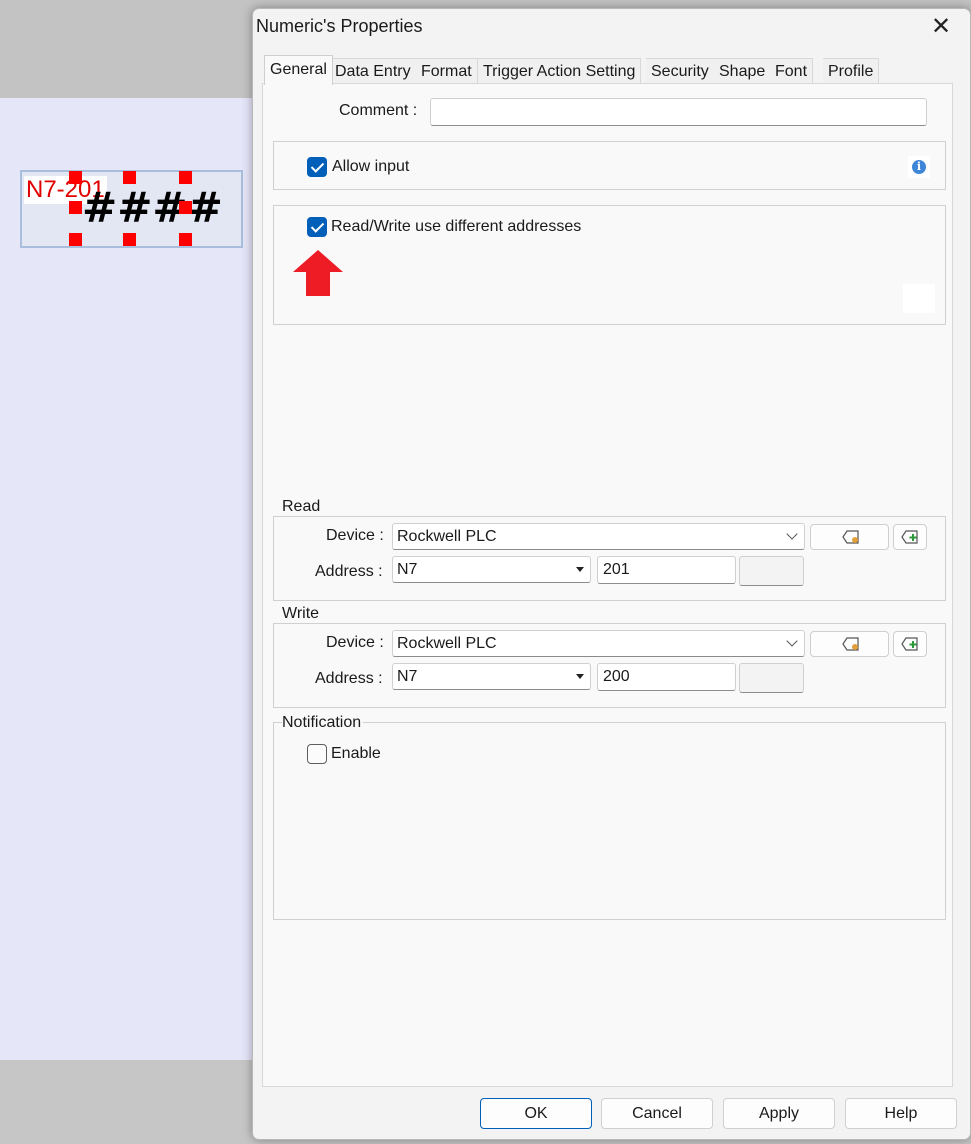 This screenshot has width=971, height=1144. Describe the element at coordinates (447, 643) in the screenshot. I see `write-device-value: Rockwell PLC` at that location.